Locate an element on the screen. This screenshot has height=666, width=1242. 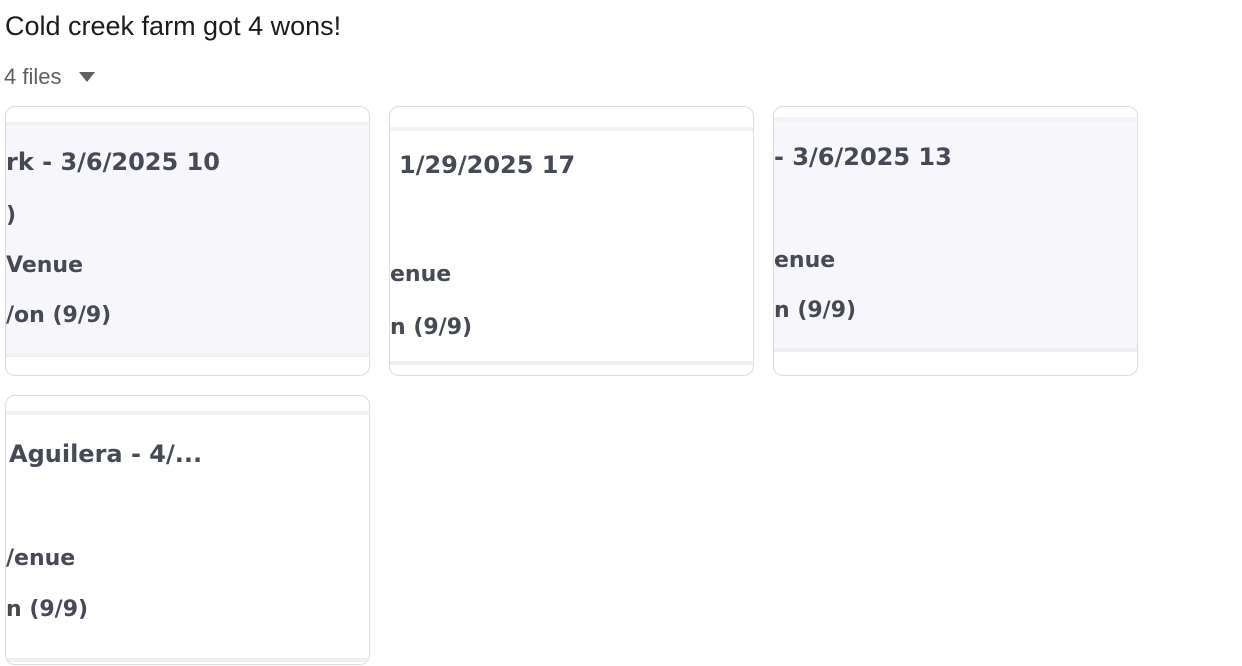
file-preview: rk - 3/6/2025 10 ) Venue /on (9/9) is located at coordinates (187, 239).